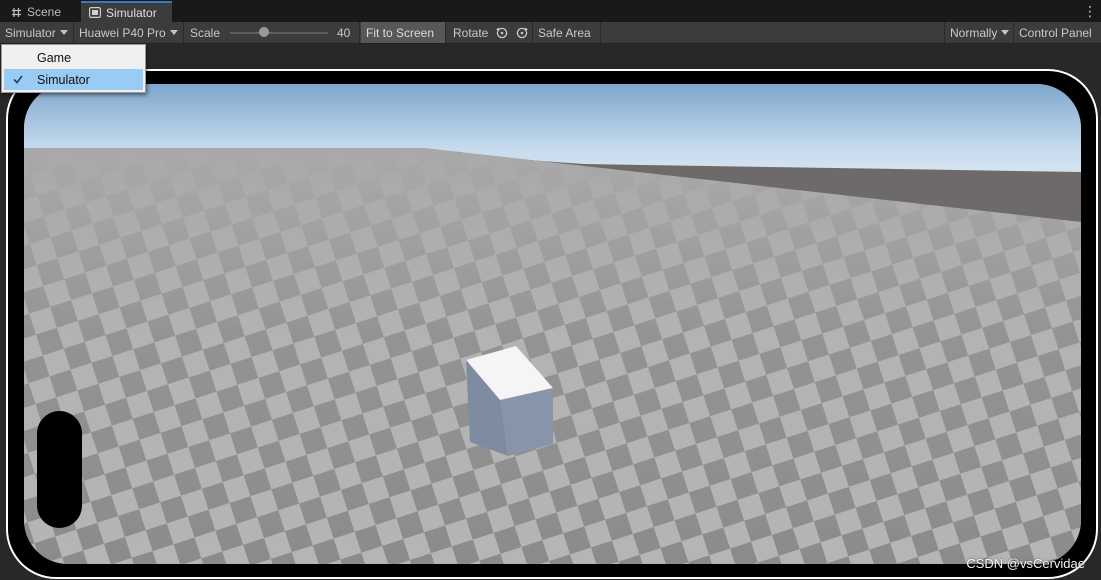 Image resolution: width=1101 pixels, height=580 pixels. I want to click on mode-dropdown: Simulator, so click(37, 32).